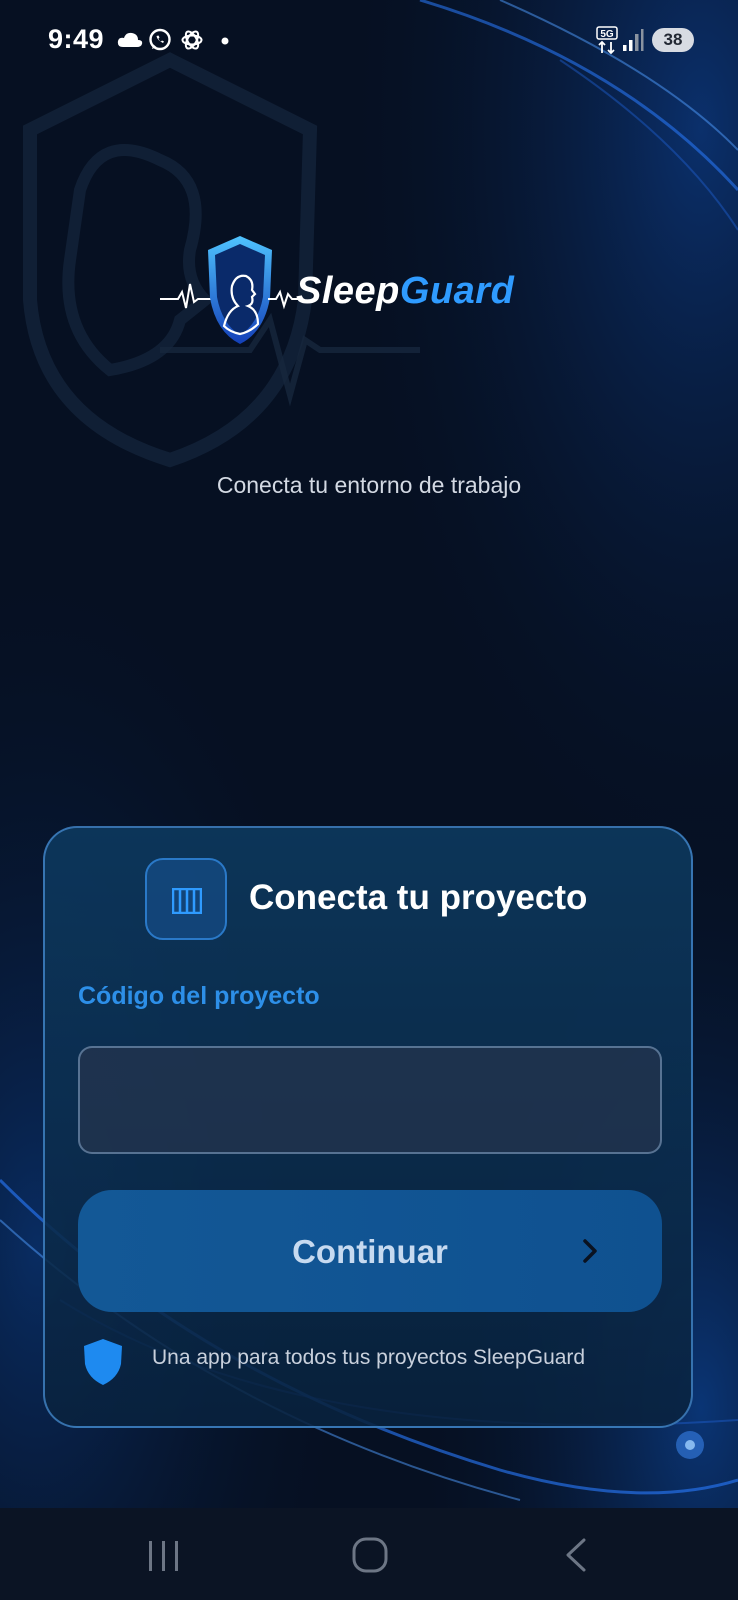 This screenshot has height=1600, width=738. I want to click on recents-icon, so click(163, 1556).